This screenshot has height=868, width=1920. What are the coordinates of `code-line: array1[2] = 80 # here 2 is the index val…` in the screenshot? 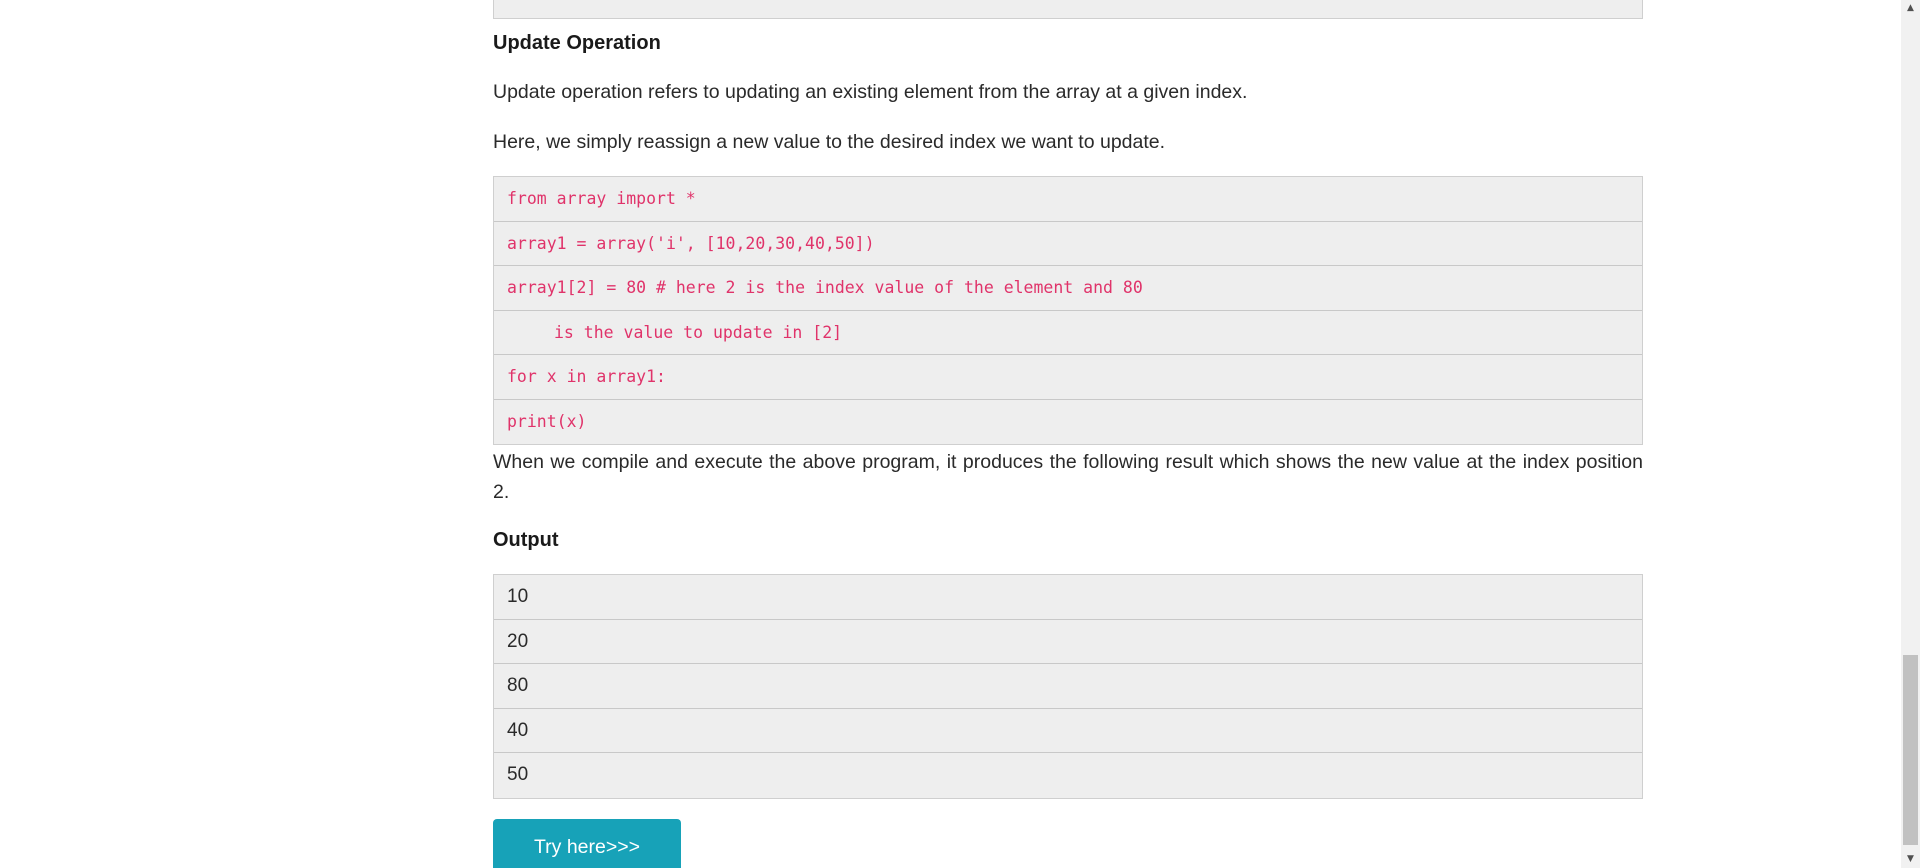 It's located at (1068, 288).